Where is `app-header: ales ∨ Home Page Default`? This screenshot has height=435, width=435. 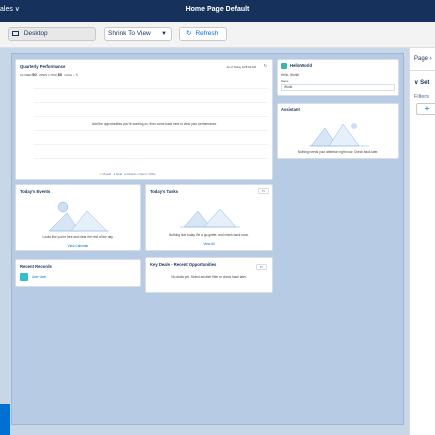 app-header: ales ∨ Home Page Default is located at coordinates (217, 11).